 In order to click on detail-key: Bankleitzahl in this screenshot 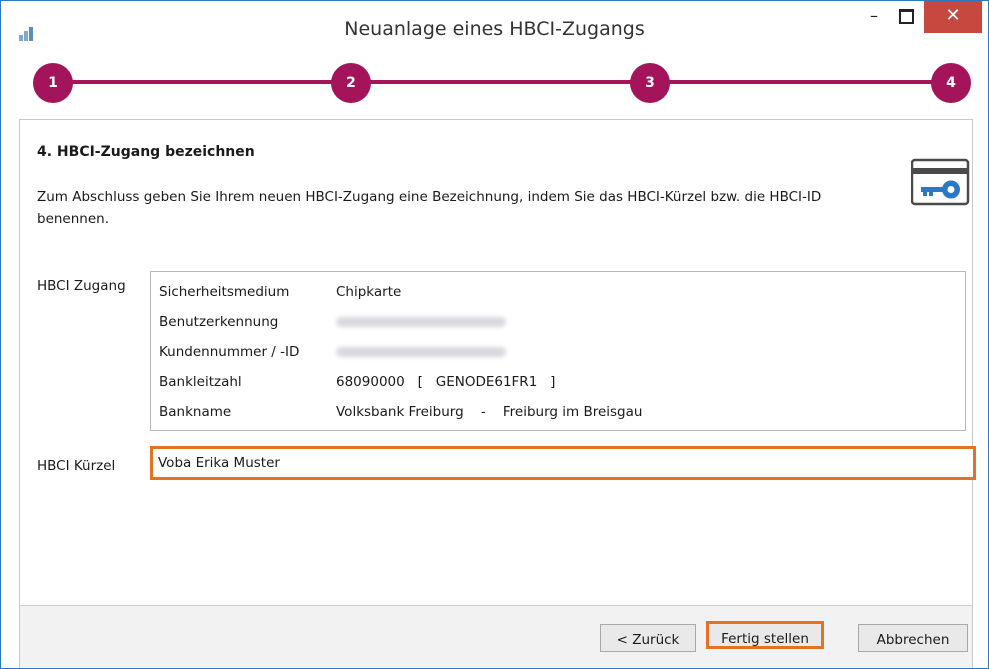, I will do `click(200, 382)`.